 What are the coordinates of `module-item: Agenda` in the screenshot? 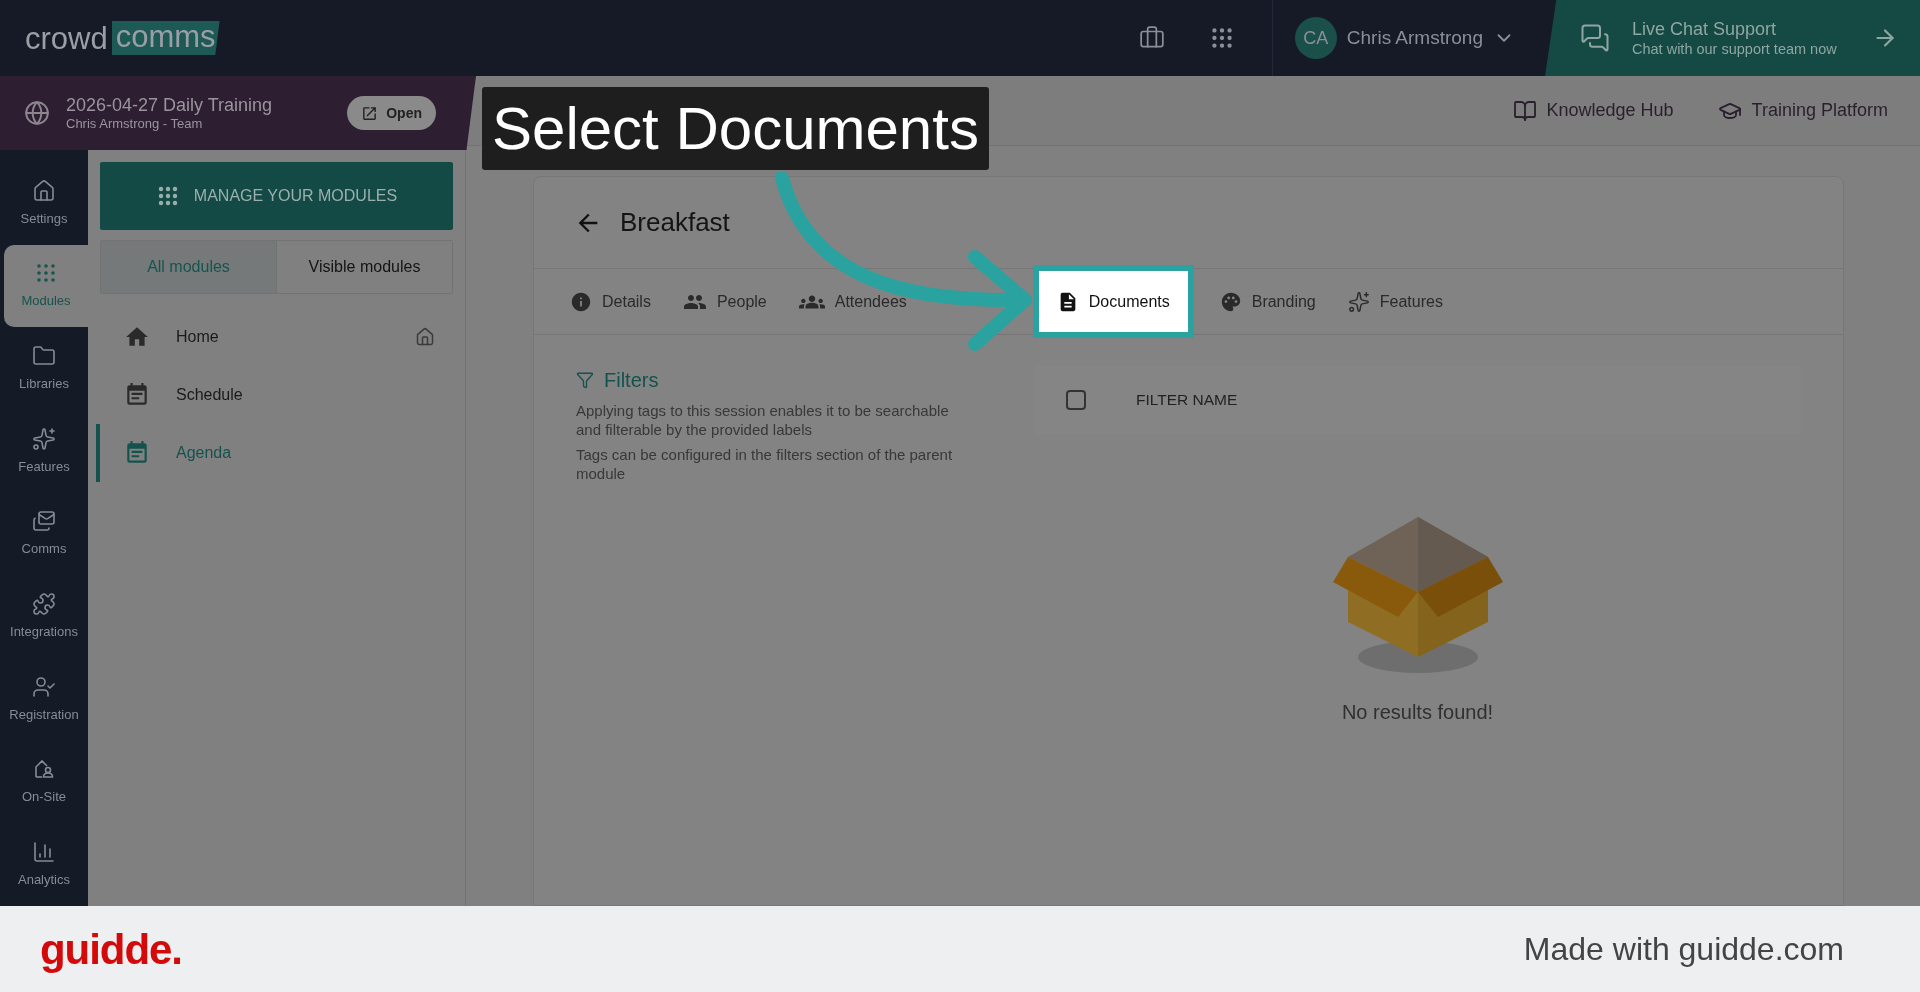 It's located at (274, 453).